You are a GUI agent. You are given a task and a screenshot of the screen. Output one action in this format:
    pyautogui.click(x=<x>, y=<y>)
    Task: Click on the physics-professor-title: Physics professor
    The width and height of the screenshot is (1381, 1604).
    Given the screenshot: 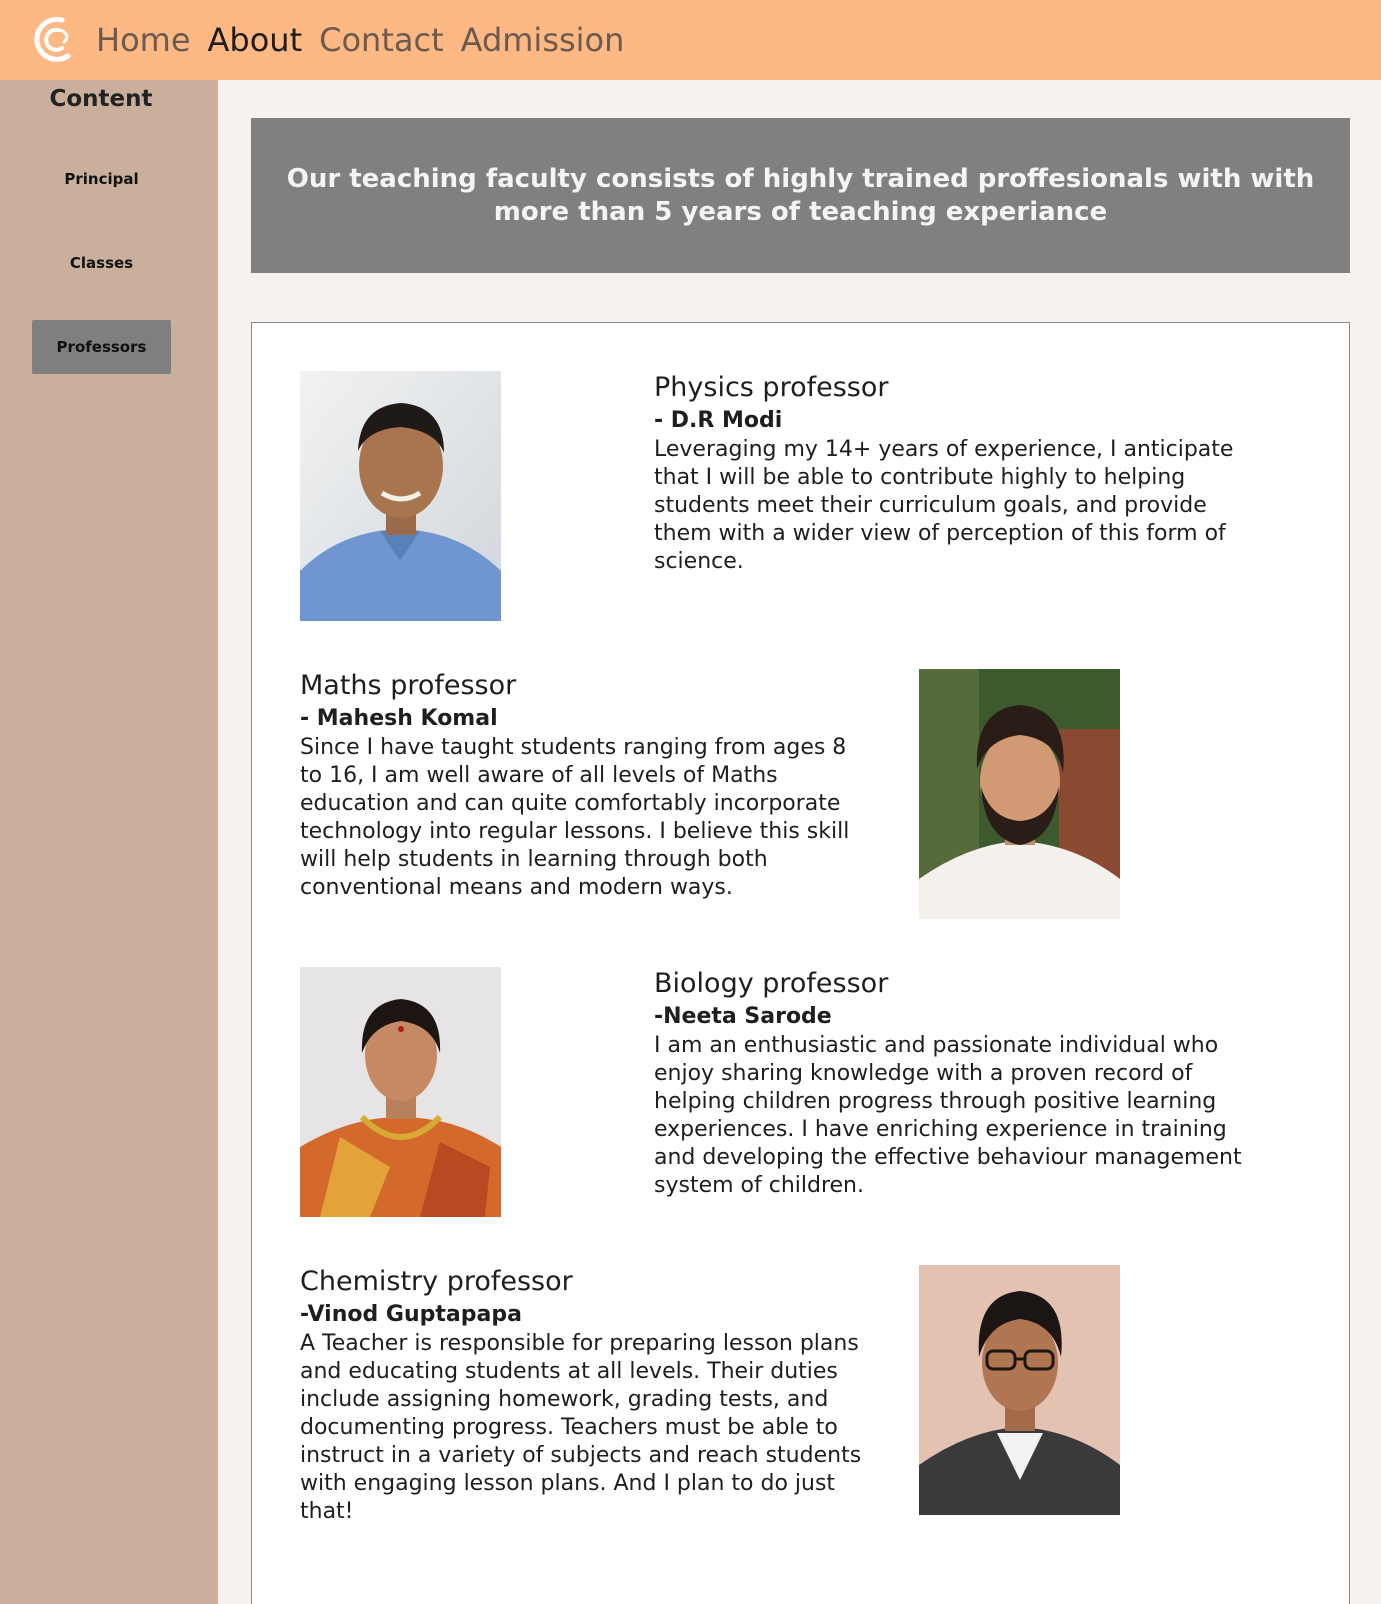 What is the action you would take?
    pyautogui.click(x=771, y=387)
    